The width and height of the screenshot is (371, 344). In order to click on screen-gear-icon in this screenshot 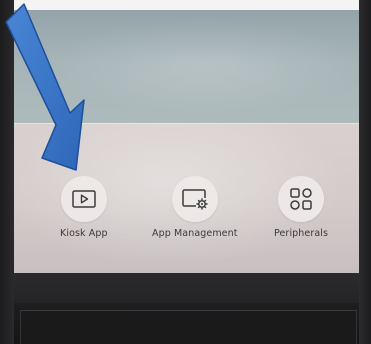, I will do `click(195, 199)`.